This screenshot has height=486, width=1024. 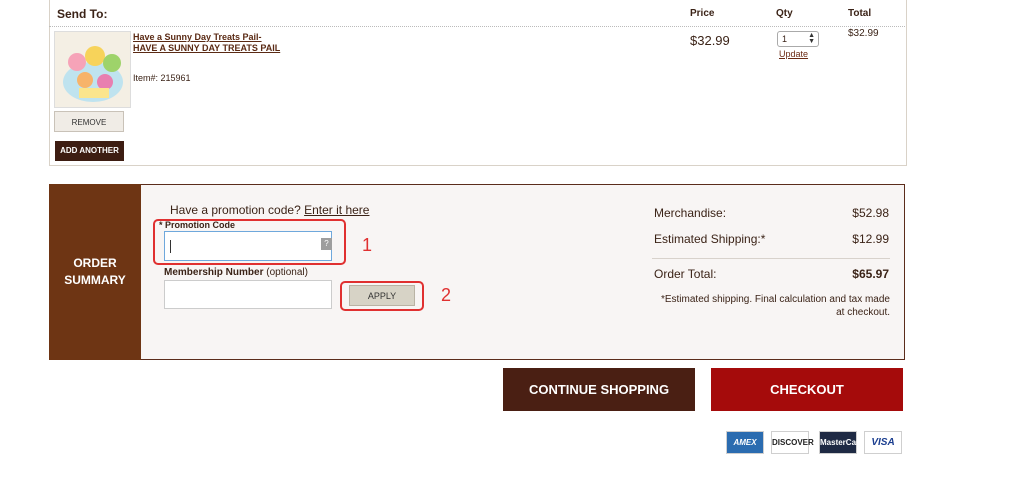 I want to click on promo-question-text: Have a promotion code?, so click(x=235, y=210).